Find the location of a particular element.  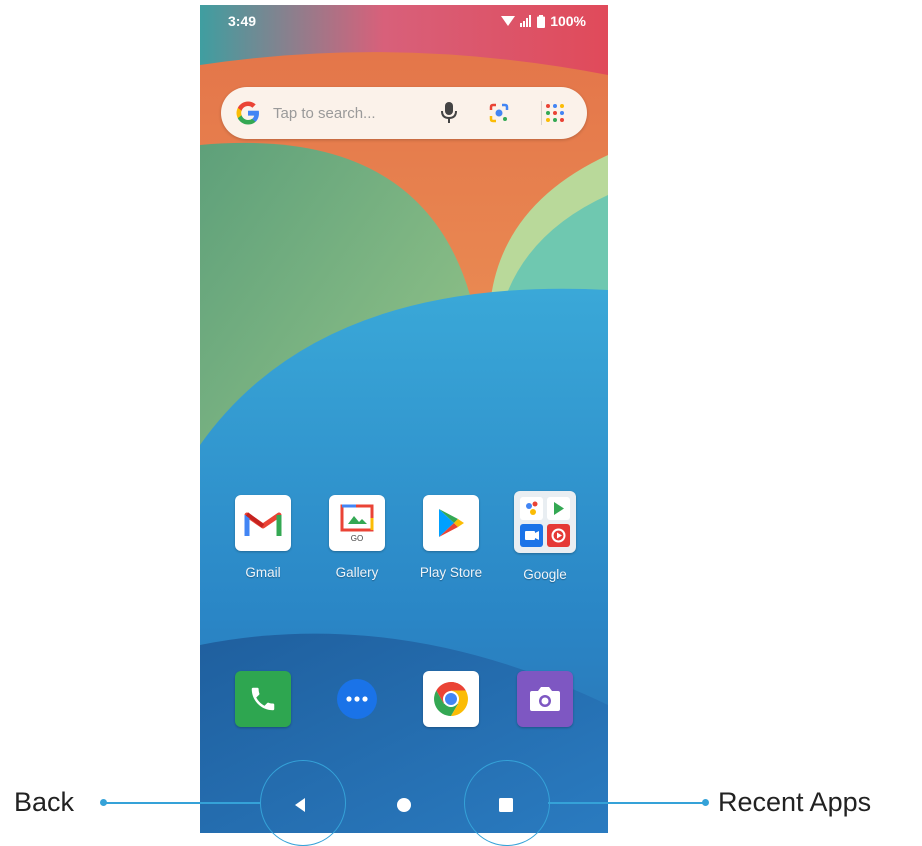

recent-callout-circle is located at coordinates (507, 803).